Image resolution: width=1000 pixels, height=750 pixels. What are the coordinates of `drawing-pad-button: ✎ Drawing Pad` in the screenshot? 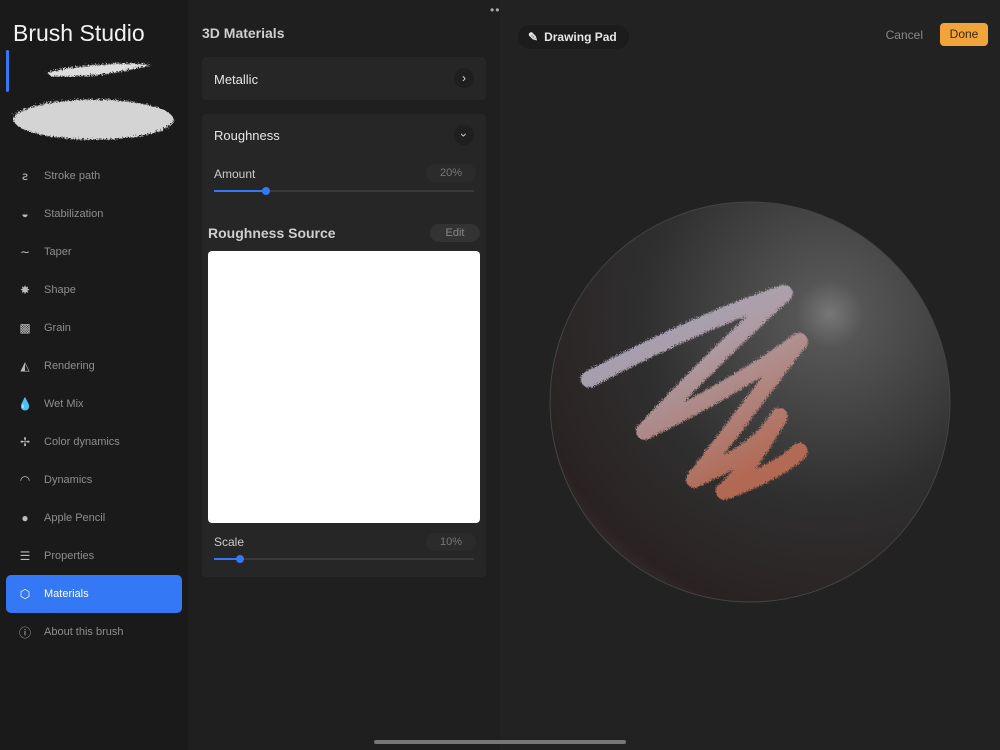 It's located at (573, 37).